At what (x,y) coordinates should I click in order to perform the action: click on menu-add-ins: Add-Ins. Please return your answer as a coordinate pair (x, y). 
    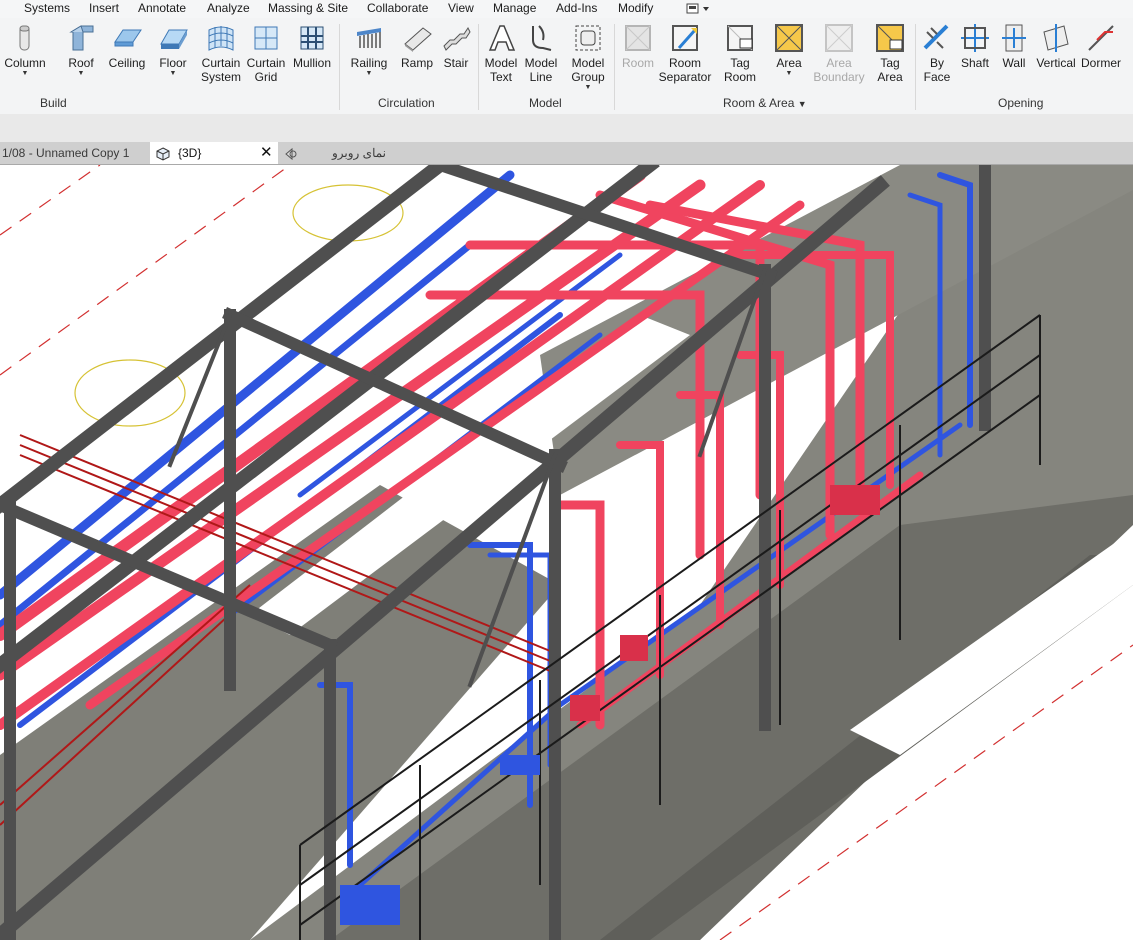
    Looking at the image, I should click on (576, 8).